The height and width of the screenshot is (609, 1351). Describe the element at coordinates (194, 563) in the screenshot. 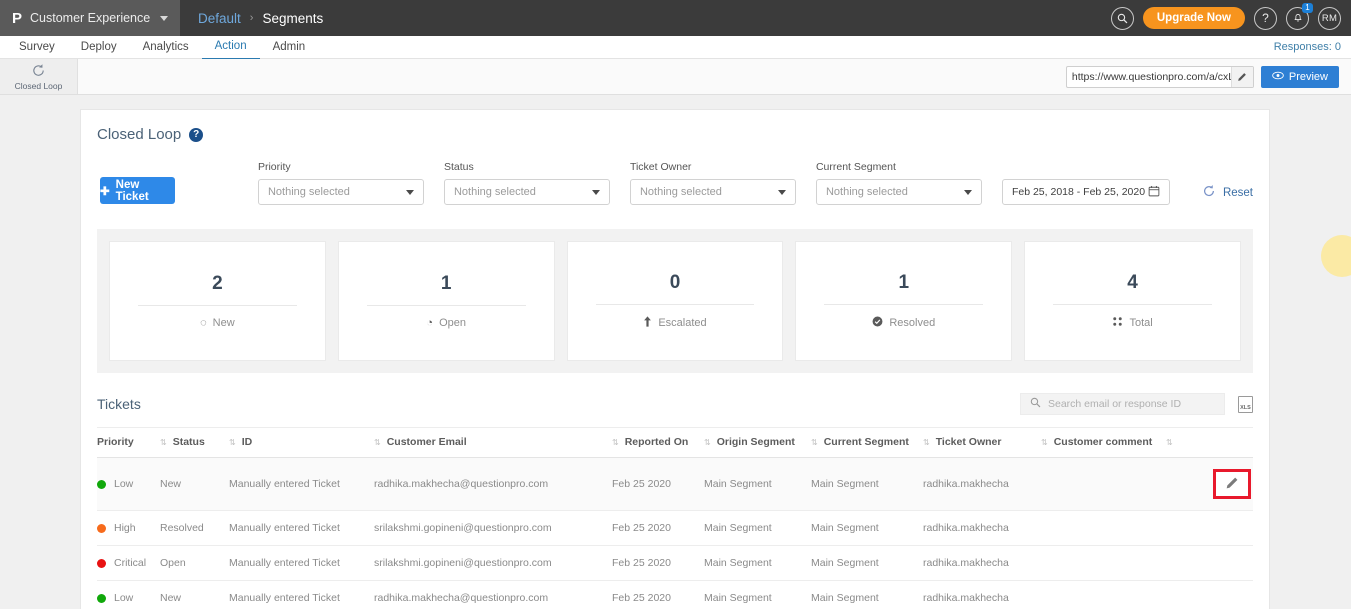

I see `cell-status: Open` at that location.